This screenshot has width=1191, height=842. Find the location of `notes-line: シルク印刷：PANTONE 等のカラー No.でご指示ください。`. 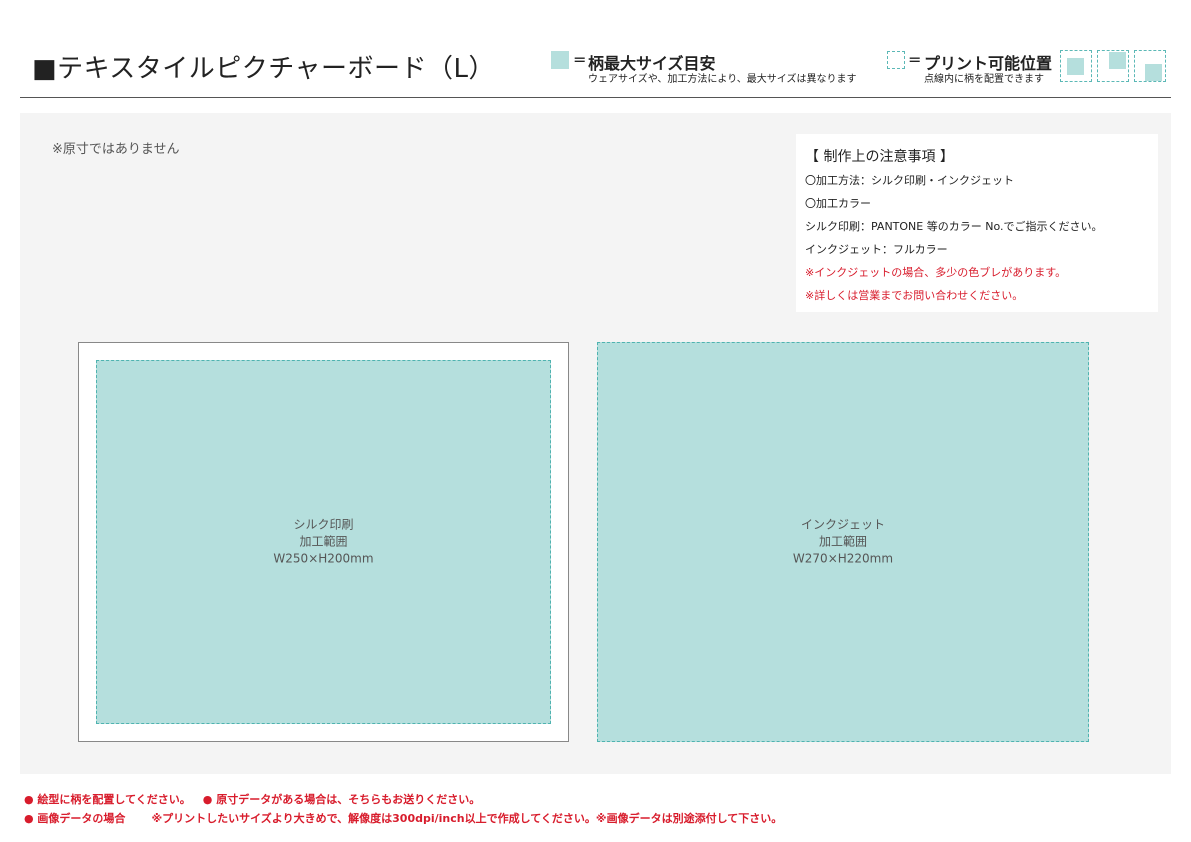

notes-line: シルク印刷：PANTONE 等のカラー No.でご指示ください。 is located at coordinates (954, 226).